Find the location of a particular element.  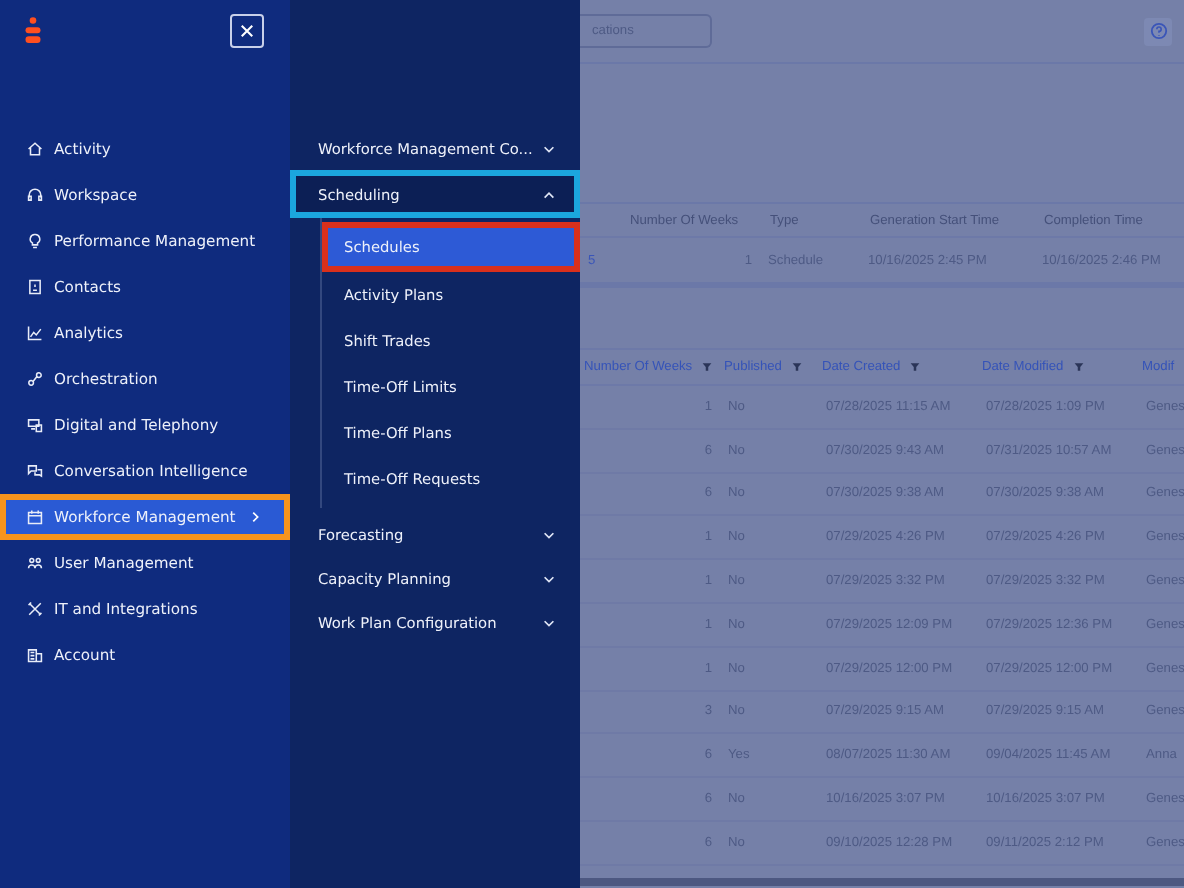

chevron-up-icon is located at coordinates (549, 194).